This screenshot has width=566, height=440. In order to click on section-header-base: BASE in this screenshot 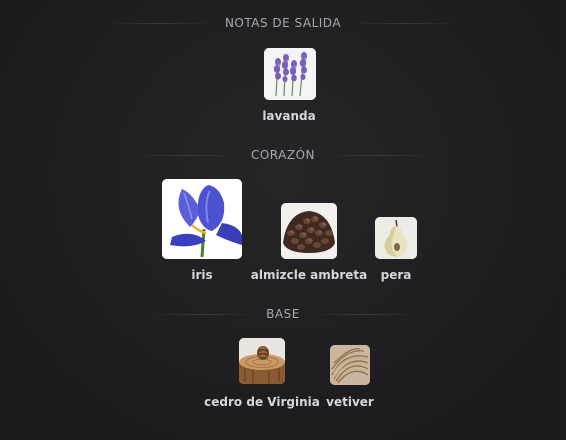, I will do `click(283, 314)`.